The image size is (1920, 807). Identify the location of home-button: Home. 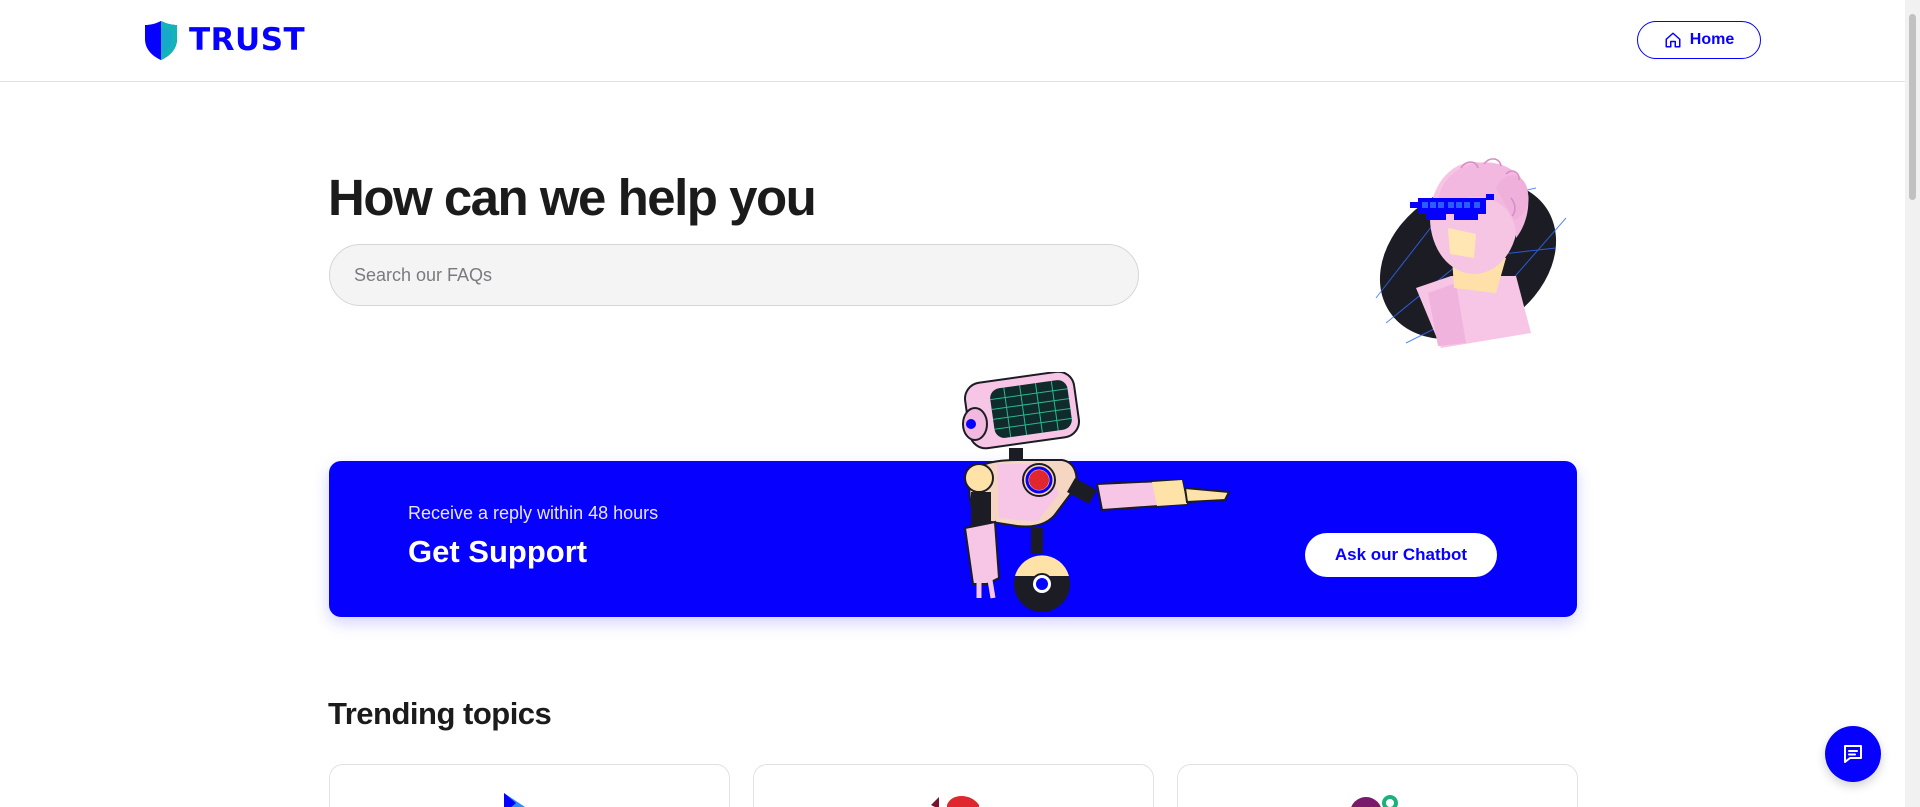
(1699, 40).